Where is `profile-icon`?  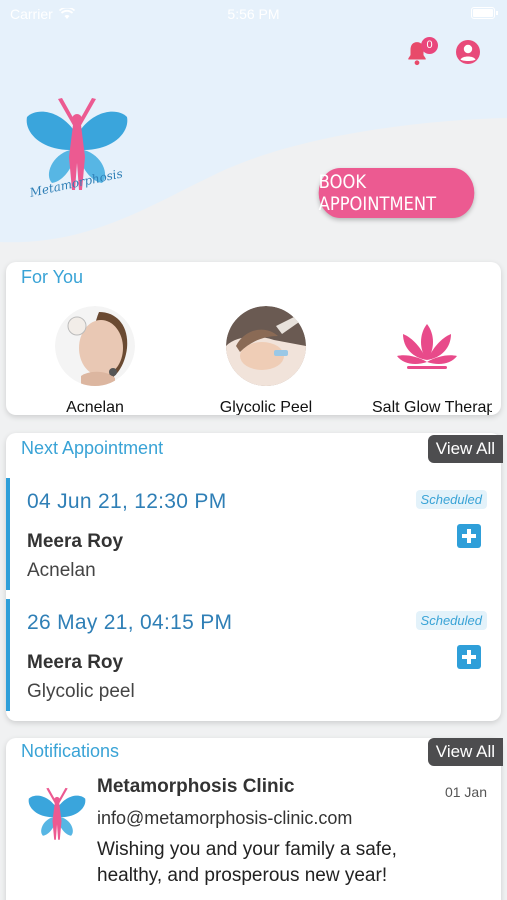
profile-icon is located at coordinates (468, 52).